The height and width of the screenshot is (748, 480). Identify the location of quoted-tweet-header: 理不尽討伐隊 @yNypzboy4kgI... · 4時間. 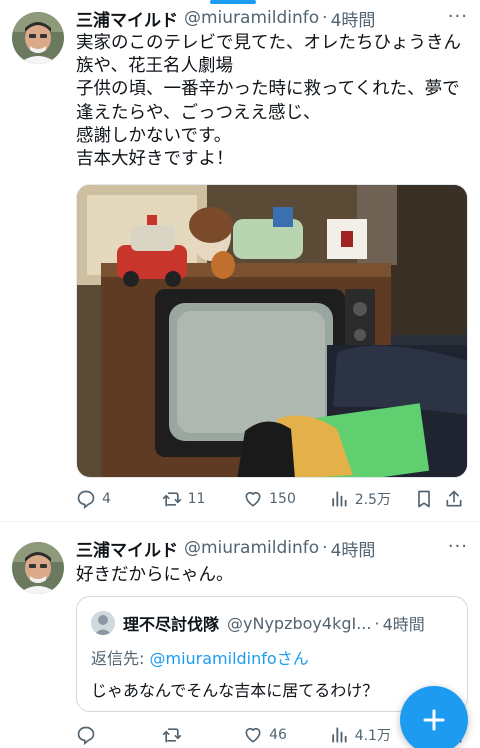
(273, 623).